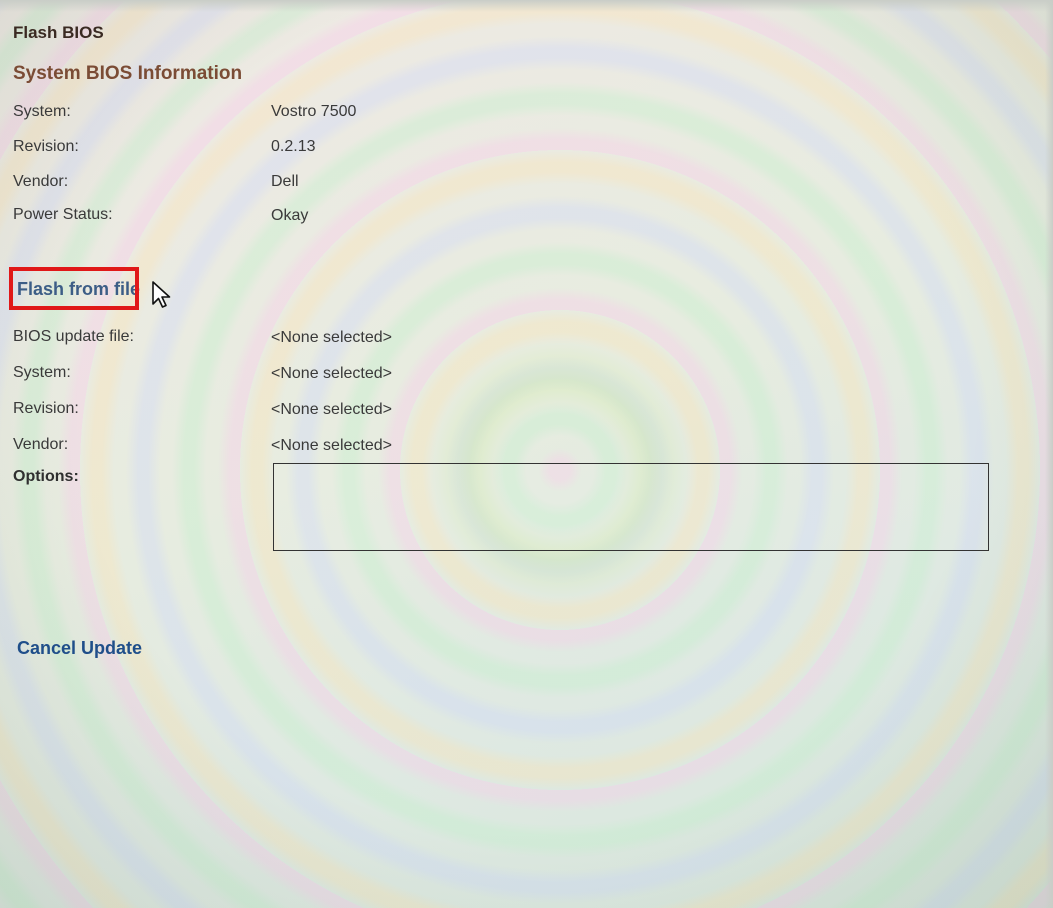 The width and height of the screenshot is (1053, 908). I want to click on mouse-pointer-icon, so click(161, 294).